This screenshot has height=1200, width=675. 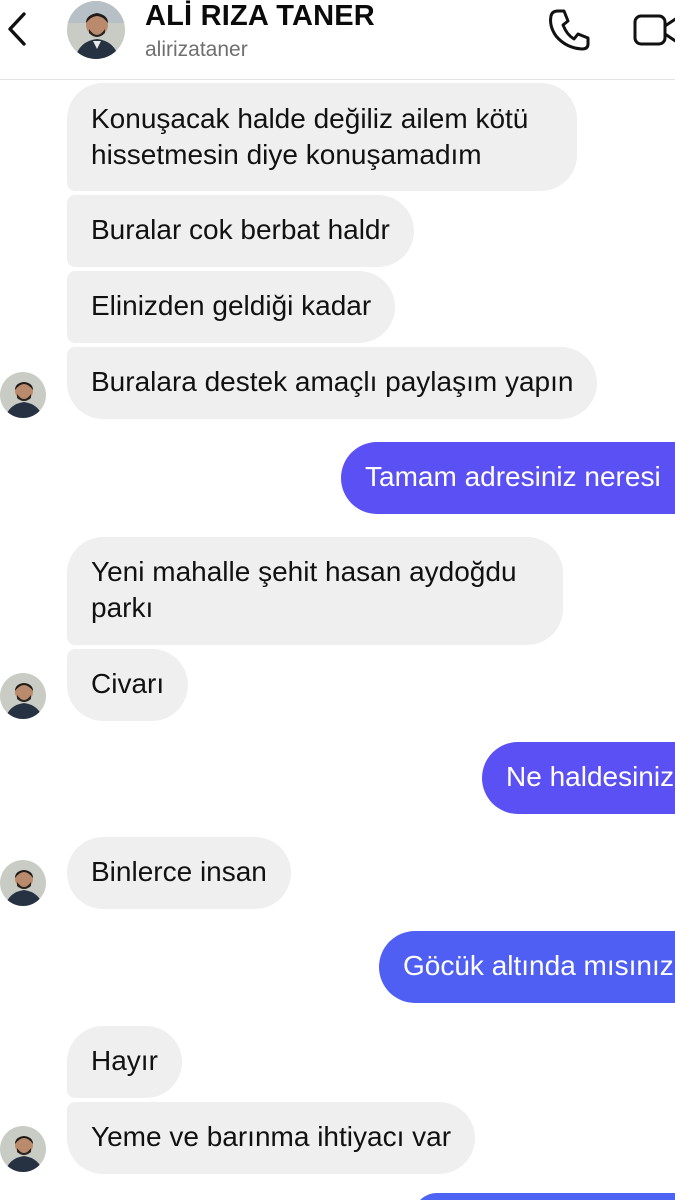 What do you see at coordinates (578, 778) in the screenshot?
I see `message-outgoing: Ne haldesiniz` at bounding box center [578, 778].